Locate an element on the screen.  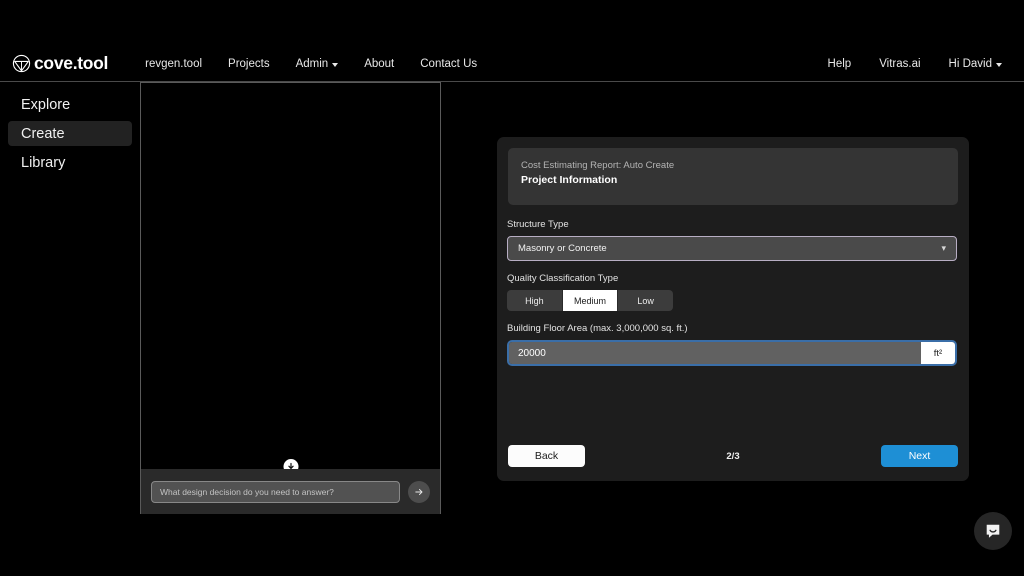
sidebar-item-explore: Explore is located at coordinates (70, 104).